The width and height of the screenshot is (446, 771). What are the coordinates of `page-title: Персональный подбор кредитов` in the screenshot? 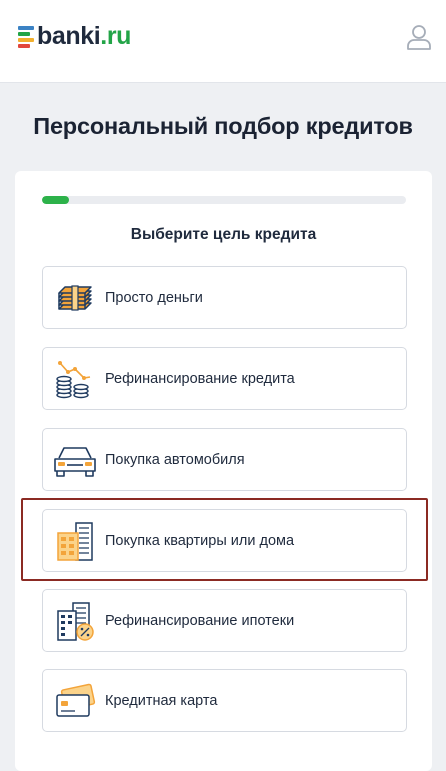 It's located at (223, 126).